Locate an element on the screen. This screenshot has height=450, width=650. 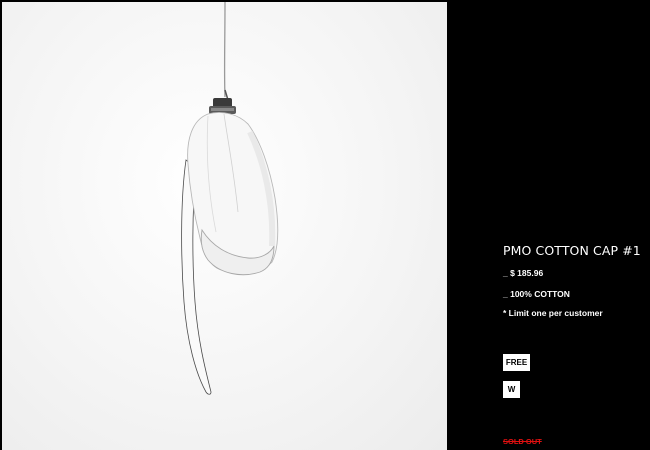
product-price: _ $ 185.96 is located at coordinates (523, 273).